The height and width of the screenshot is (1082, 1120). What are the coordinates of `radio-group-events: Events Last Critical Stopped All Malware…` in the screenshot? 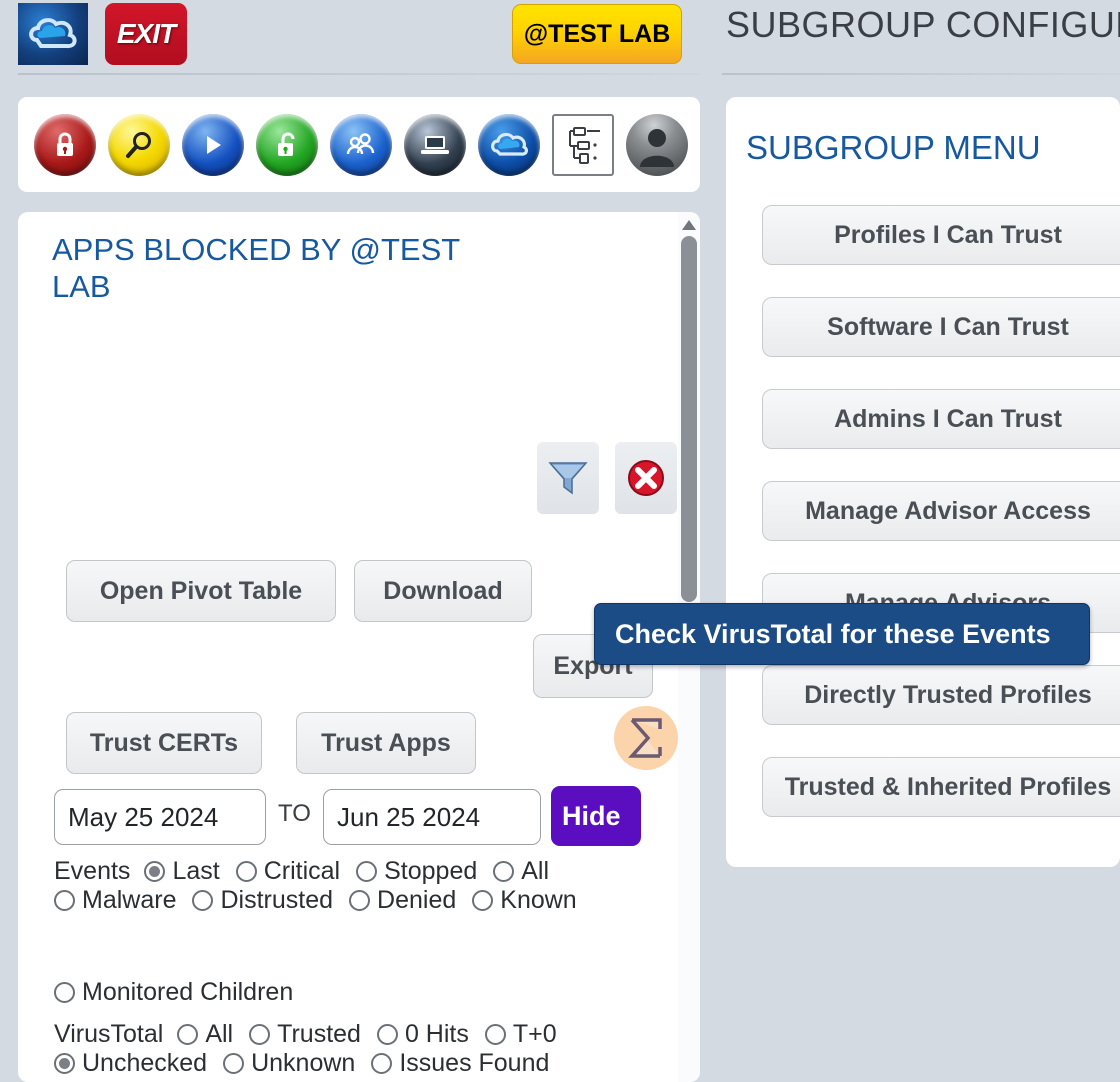 It's located at (369, 886).